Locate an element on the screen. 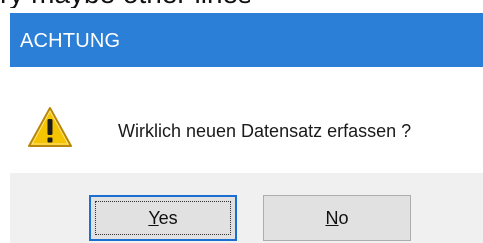  no-button: No is located at coordinates (337, 218).